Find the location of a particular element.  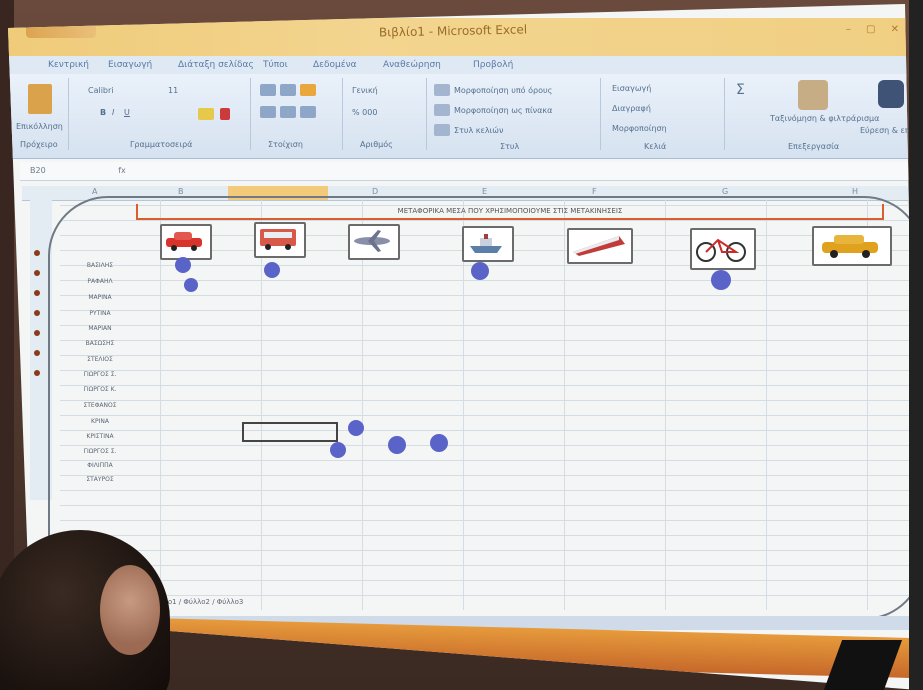

conditional-format-icon is located at coordinates (442, 90).